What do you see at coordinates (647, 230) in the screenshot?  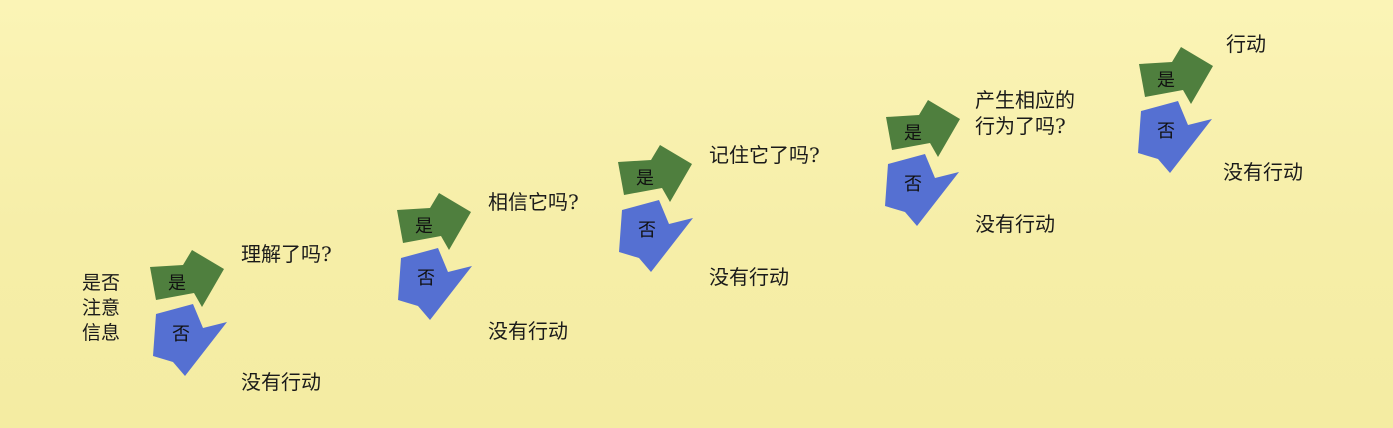 I see `stage-3-no-label: 否` at bounding box center [647, 230].